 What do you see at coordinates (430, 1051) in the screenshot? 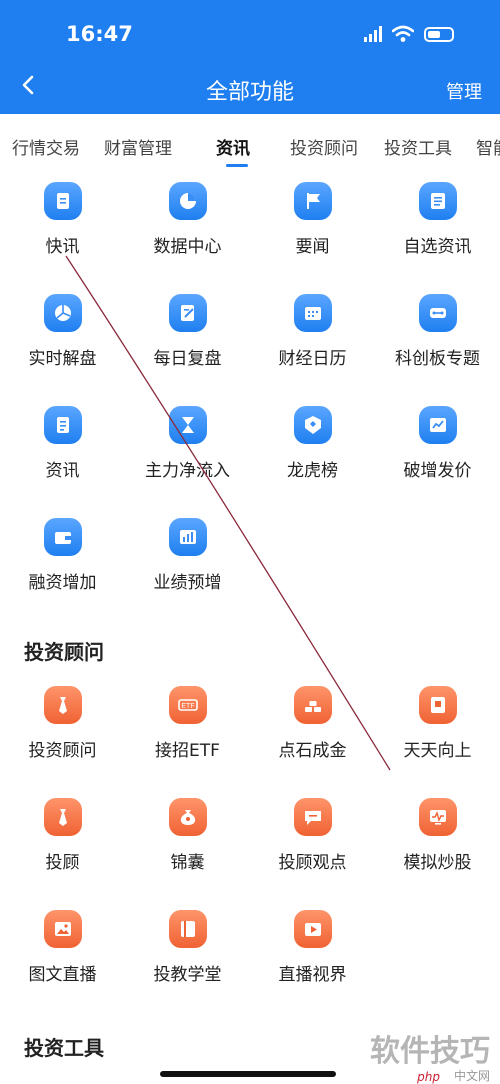
I see `watermark: 软件技巧` at bounding box center [430, 1051].